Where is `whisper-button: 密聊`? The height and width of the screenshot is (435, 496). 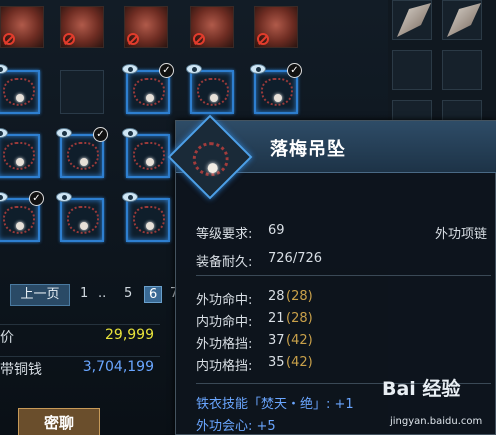
whisper-button: 密聊 is located at coordinates (59, 421).